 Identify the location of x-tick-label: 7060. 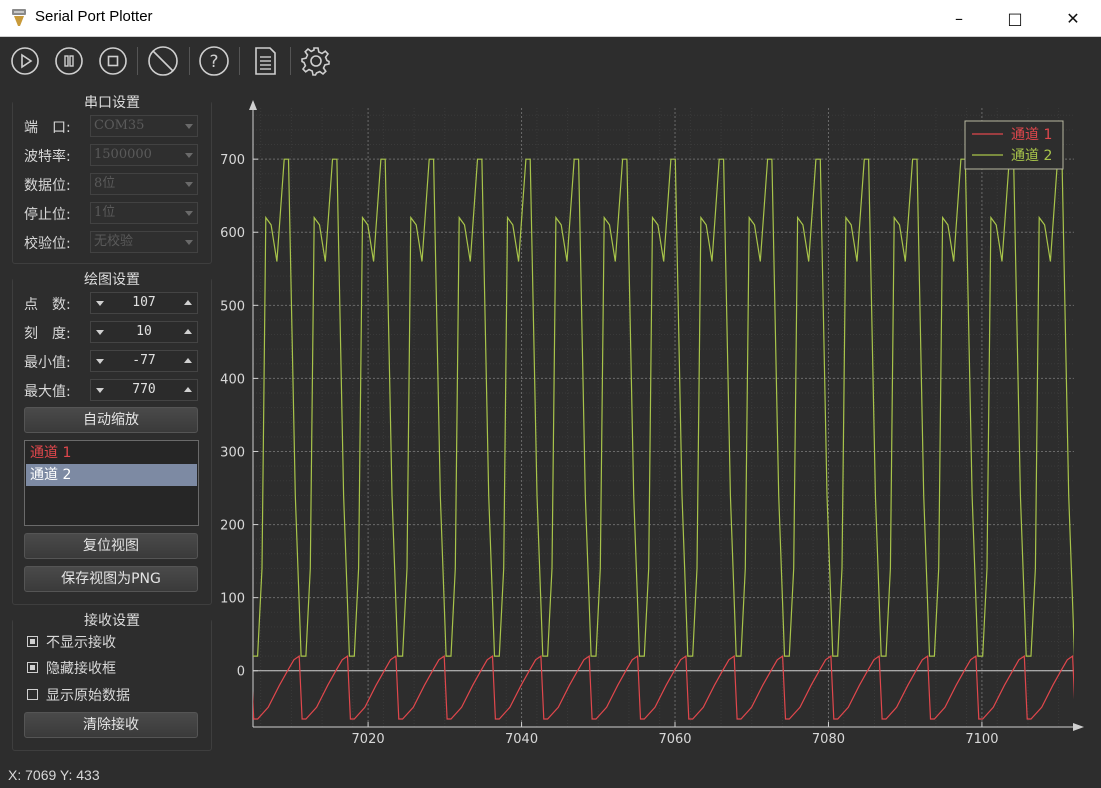
(674, 739).